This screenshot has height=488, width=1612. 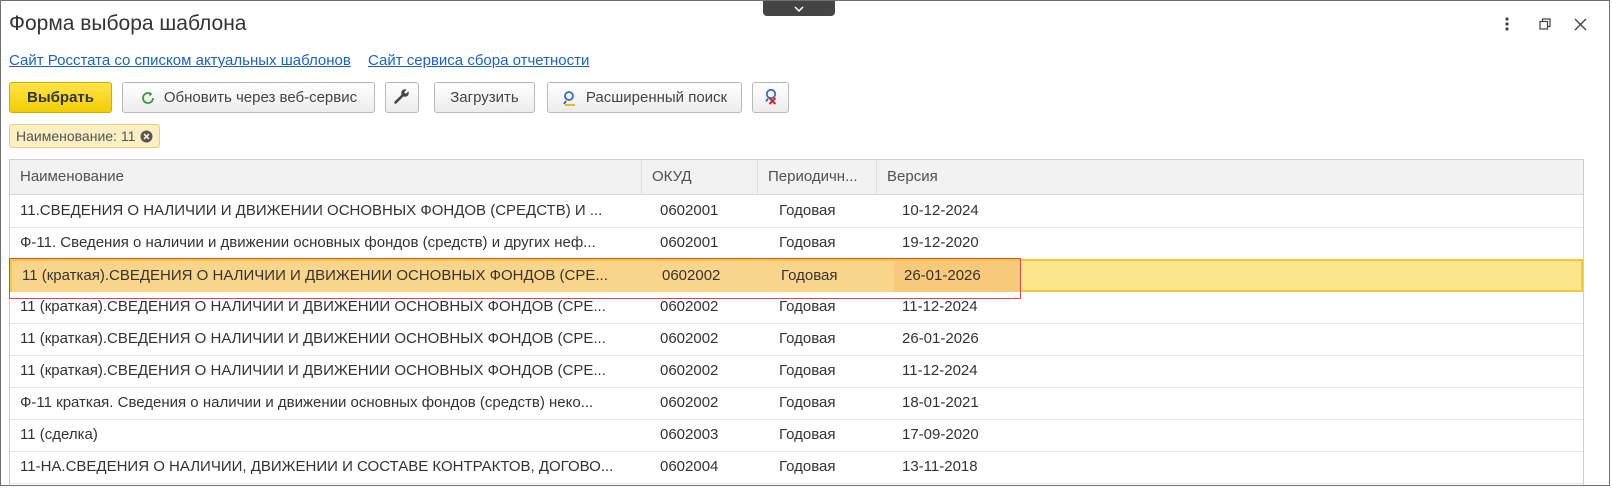 I want to click on load-button-label: Загрузить, so click(x=484, y=97).